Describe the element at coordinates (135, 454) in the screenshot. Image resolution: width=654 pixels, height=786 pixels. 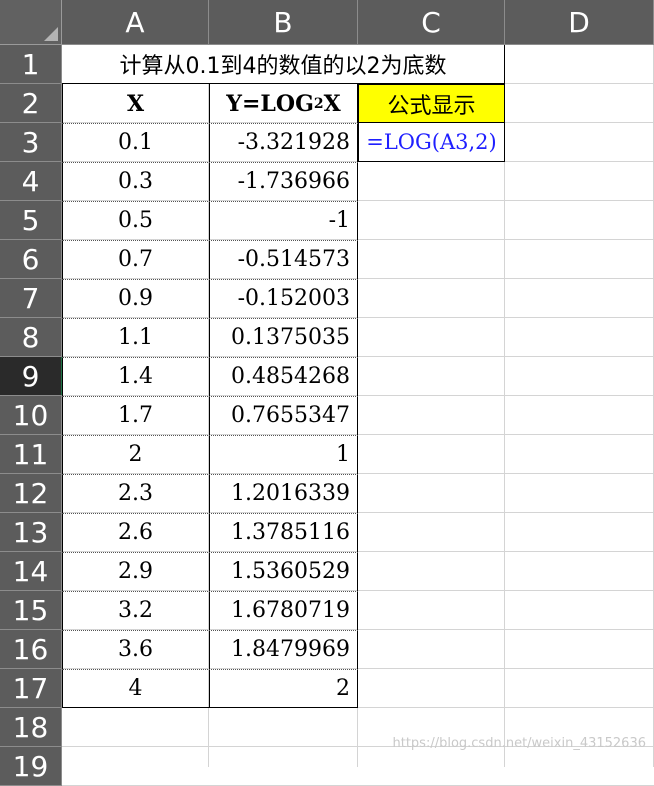
I see `table-cell-x: 2` at that location.